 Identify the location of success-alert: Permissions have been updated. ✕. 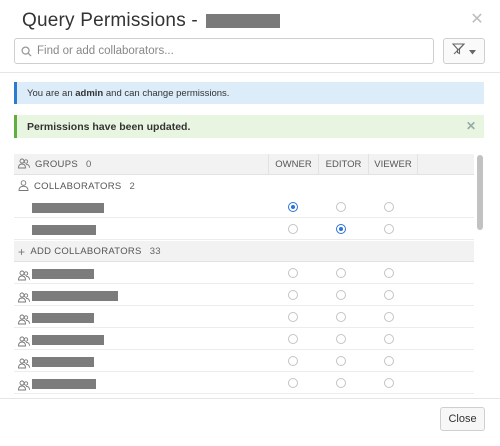
(249, 126).